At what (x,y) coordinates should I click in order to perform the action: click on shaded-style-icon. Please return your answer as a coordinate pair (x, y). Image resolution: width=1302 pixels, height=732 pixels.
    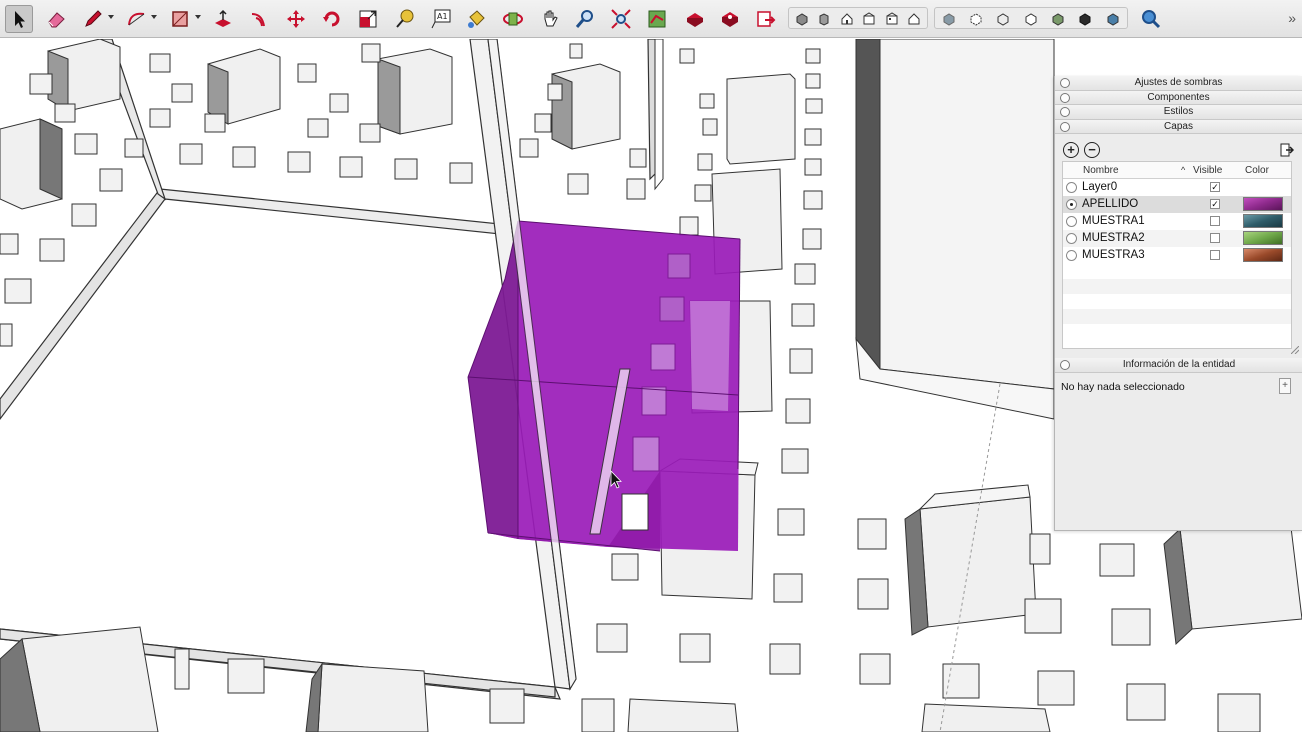
    Looking at the image, I should click on (1058, 19).